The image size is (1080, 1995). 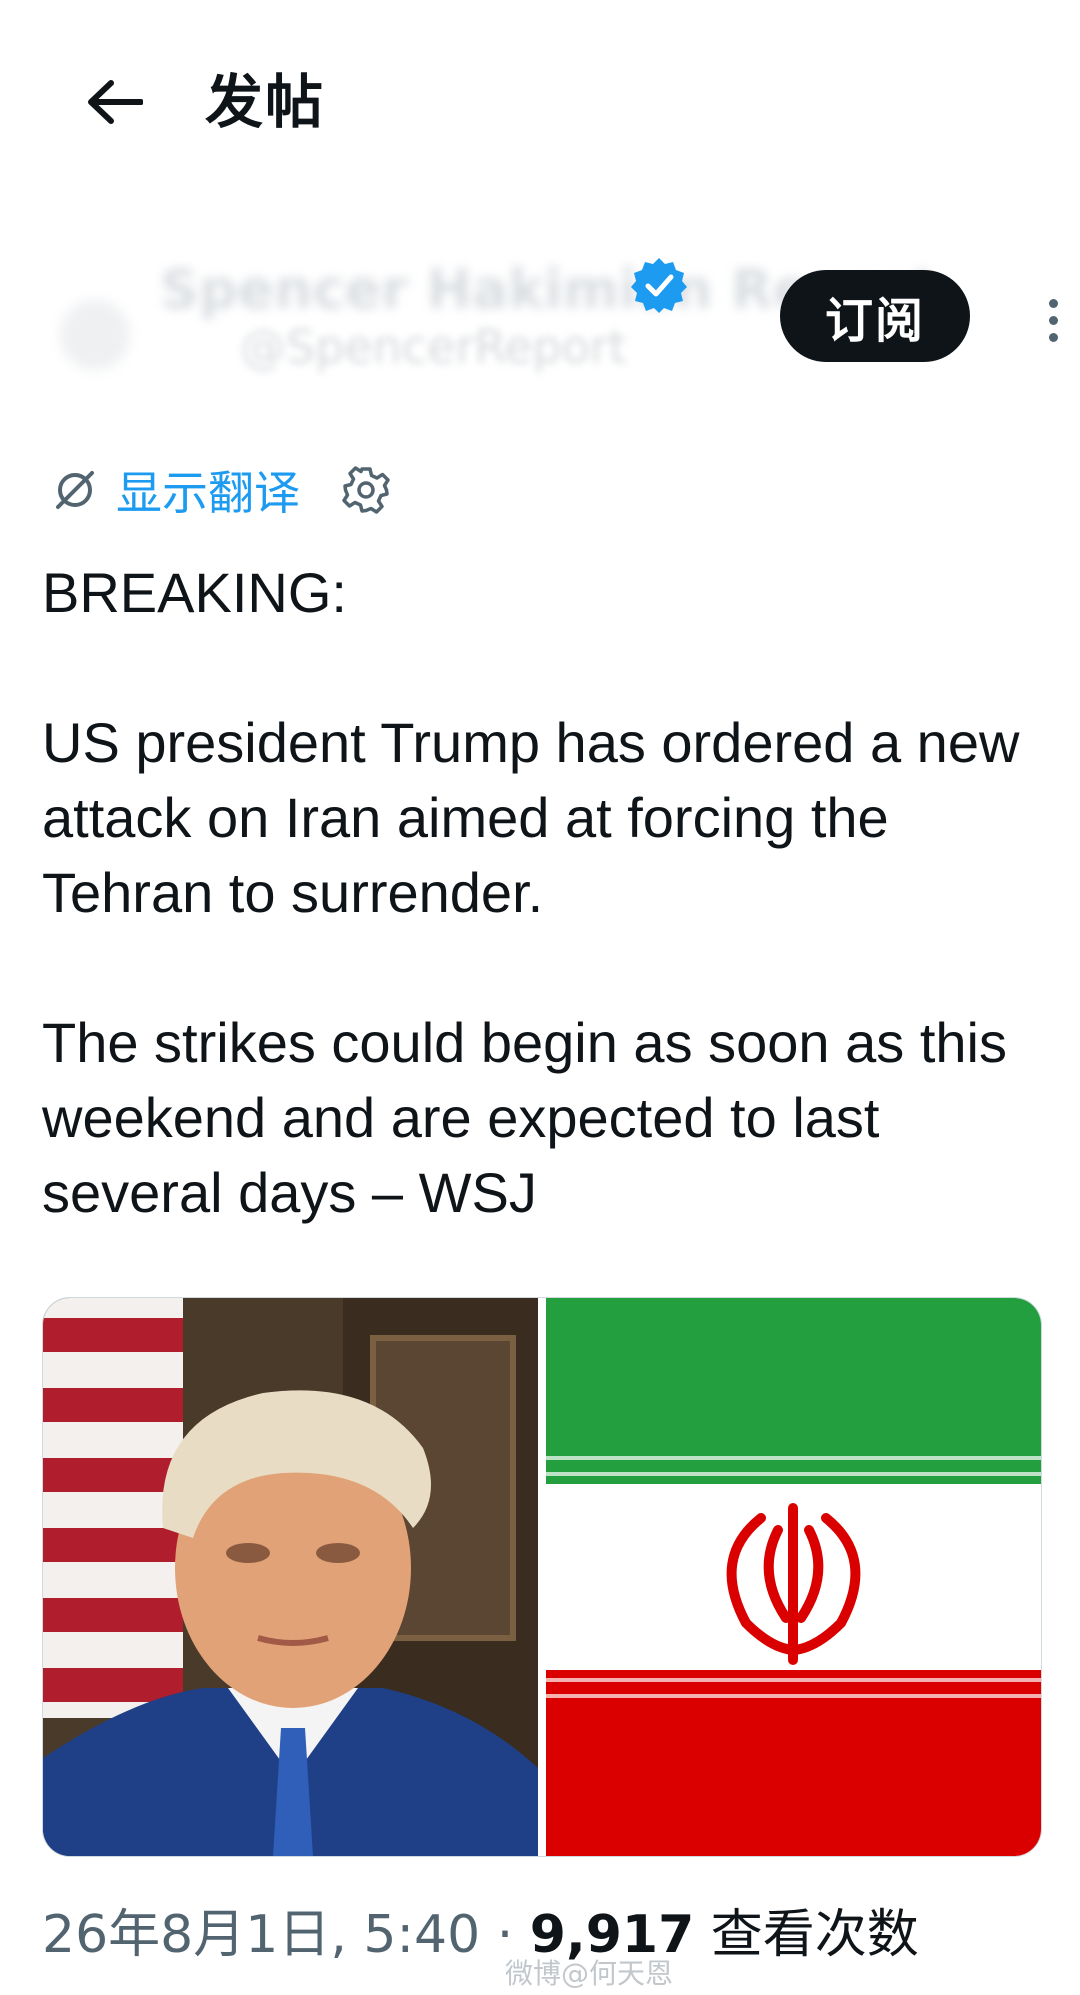 What do you see at coordinates (875, 316) in the screenshot?
I see `subscribe-button: 订阅` at bounding box center [875, 316].